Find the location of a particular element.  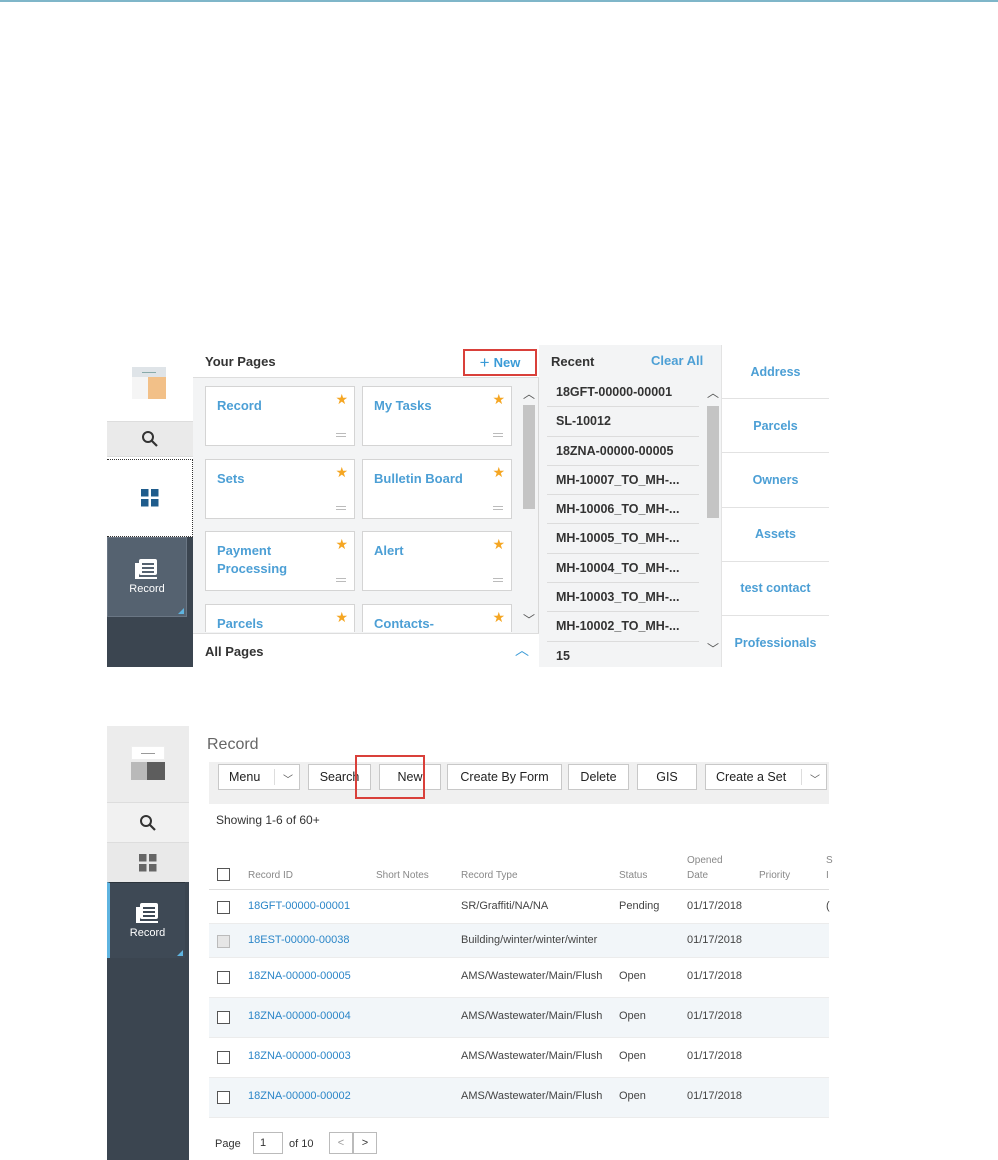

new-page-label: New is located at coordinates (507, 362).